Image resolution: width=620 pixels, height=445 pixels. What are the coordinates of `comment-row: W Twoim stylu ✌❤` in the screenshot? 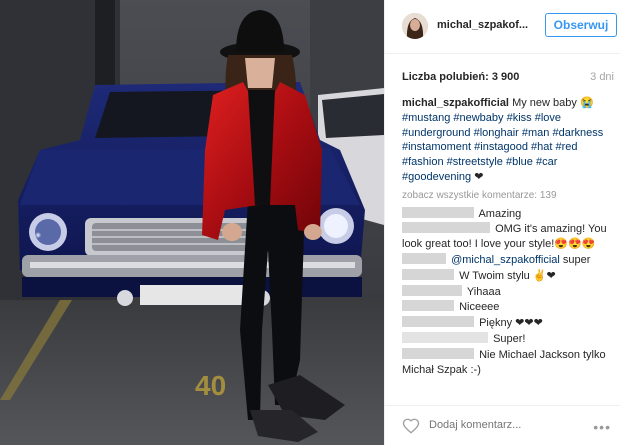 It's located at (509, 276).